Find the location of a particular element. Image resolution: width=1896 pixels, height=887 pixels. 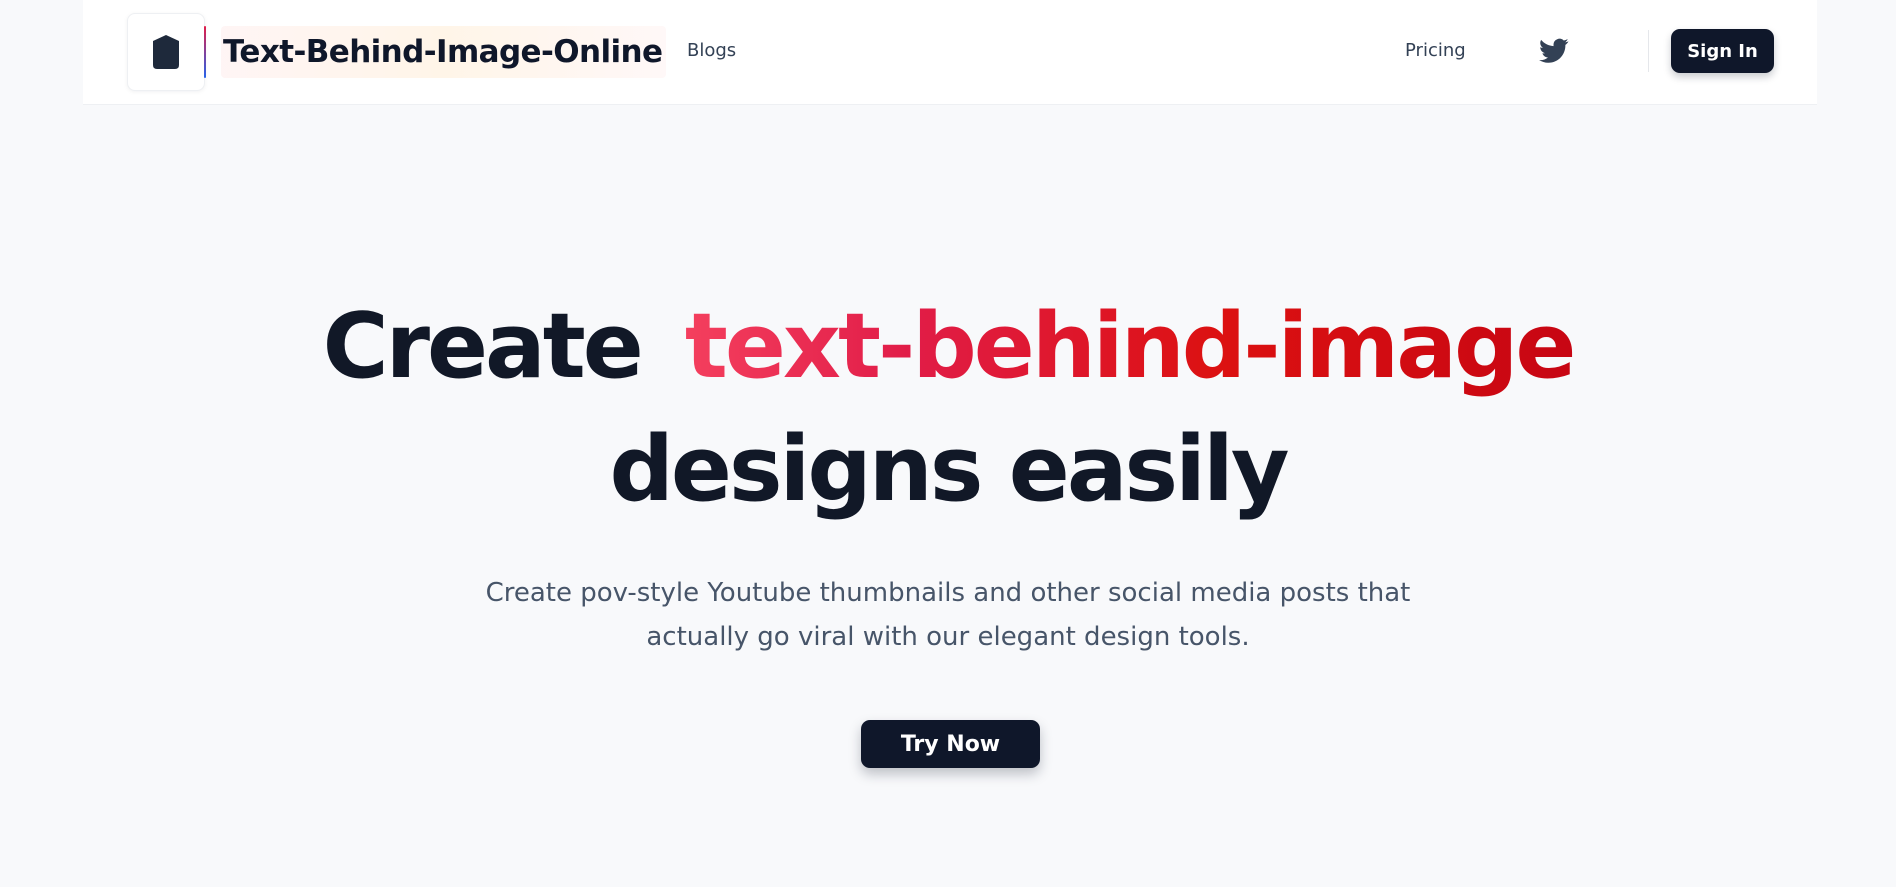

twitter-link is located at coordinates (1554, 51).